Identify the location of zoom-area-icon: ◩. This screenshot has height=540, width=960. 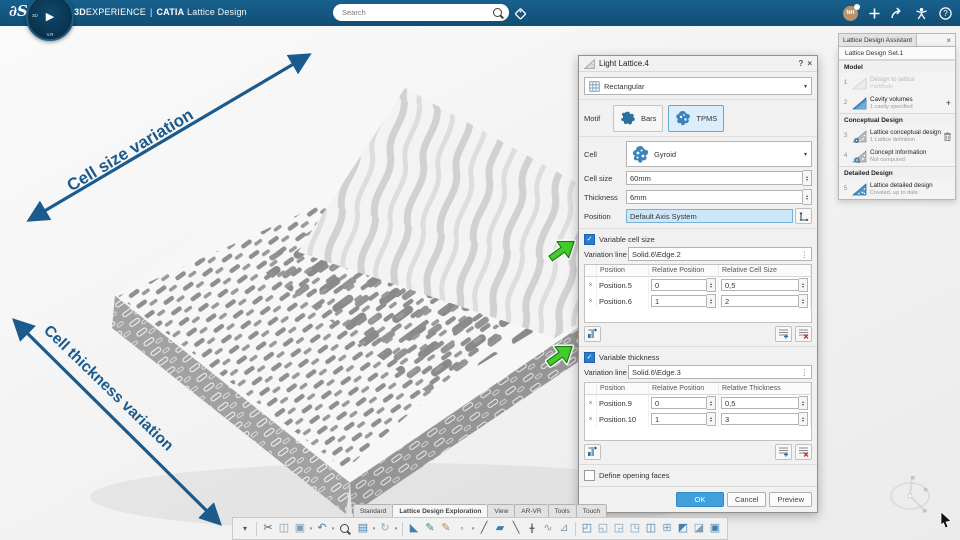
(683, 528).